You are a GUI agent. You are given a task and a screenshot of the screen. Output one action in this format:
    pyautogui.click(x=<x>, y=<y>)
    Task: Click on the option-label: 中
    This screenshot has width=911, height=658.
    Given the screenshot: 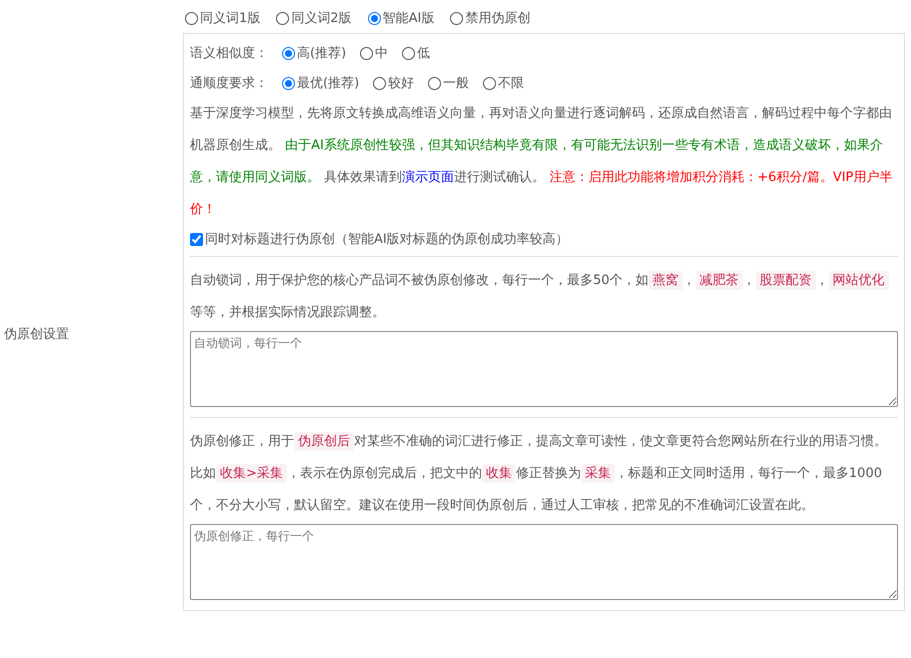 What is the action you would take?
    pyautogui.click(x=381, y=53)
    